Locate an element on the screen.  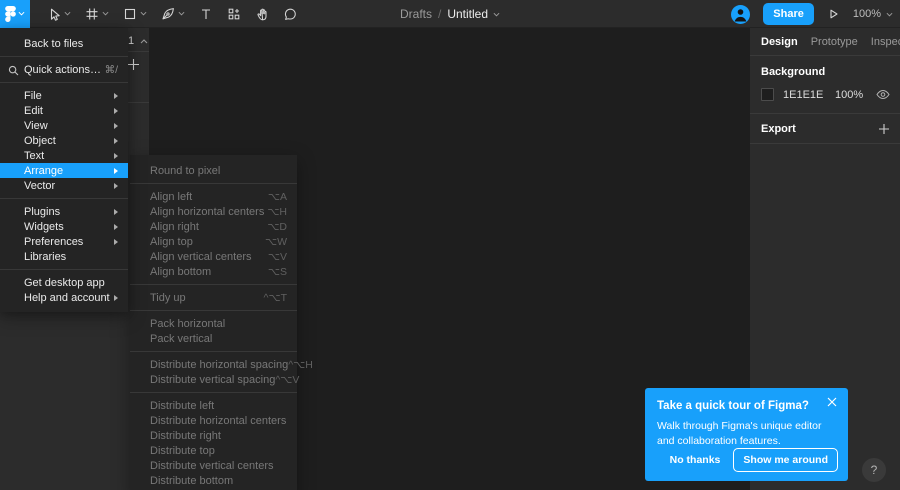
background-color-row: 1E1E1E 100% is located at coordinates (825, 94).